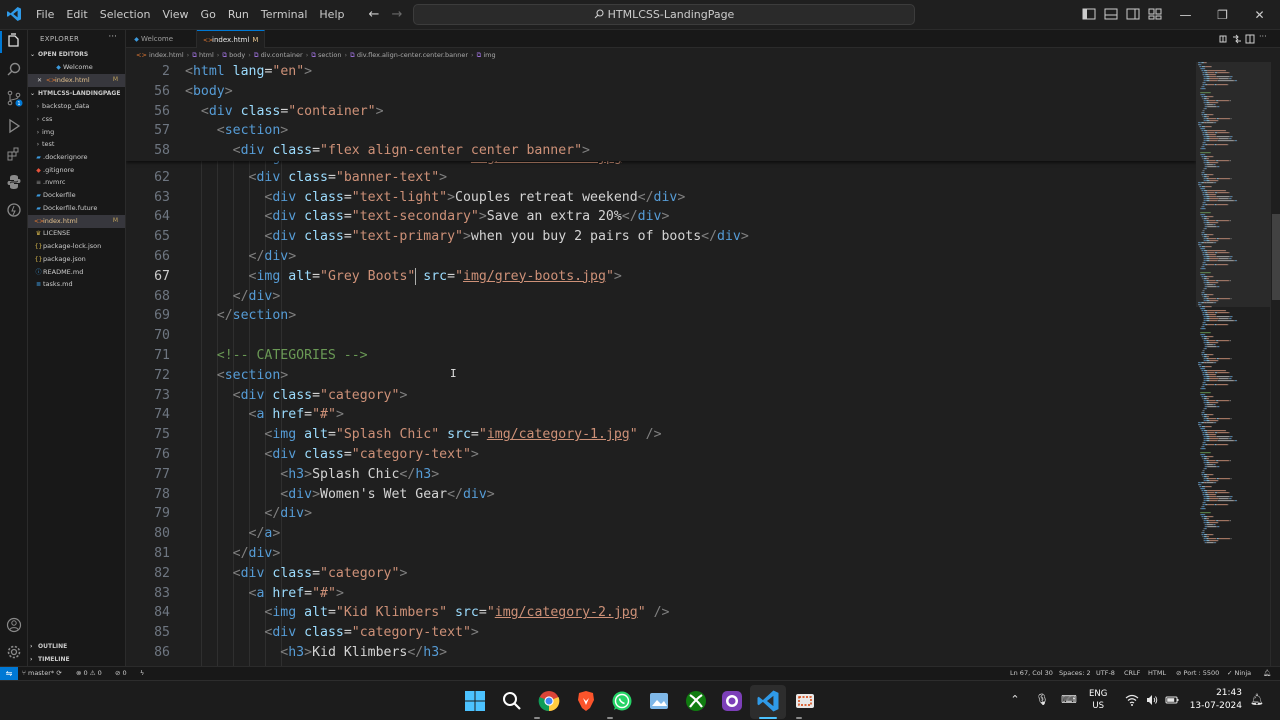 The height and width of the screenshot is (720, 1280). What do you see at coordinates (1197, 673) in the screenshot?
I see `live-server-port: ⊘ Port : 5500` at bounding box center [1197, 673].